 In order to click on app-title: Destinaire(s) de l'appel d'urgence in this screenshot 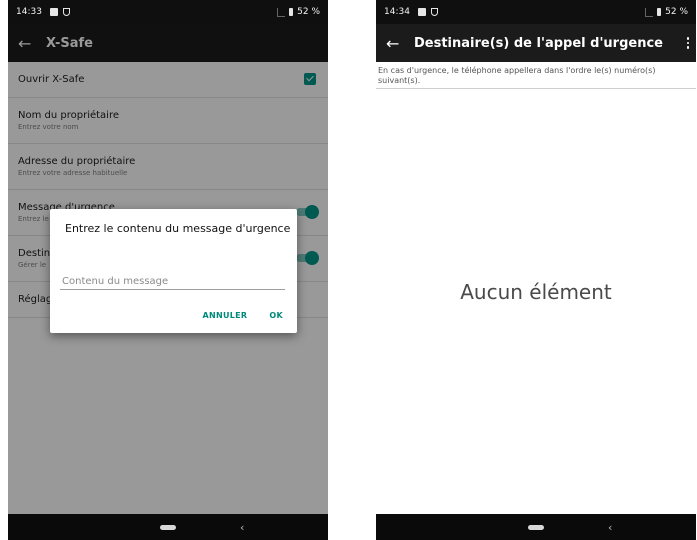, I will do `click(538, 43)`.